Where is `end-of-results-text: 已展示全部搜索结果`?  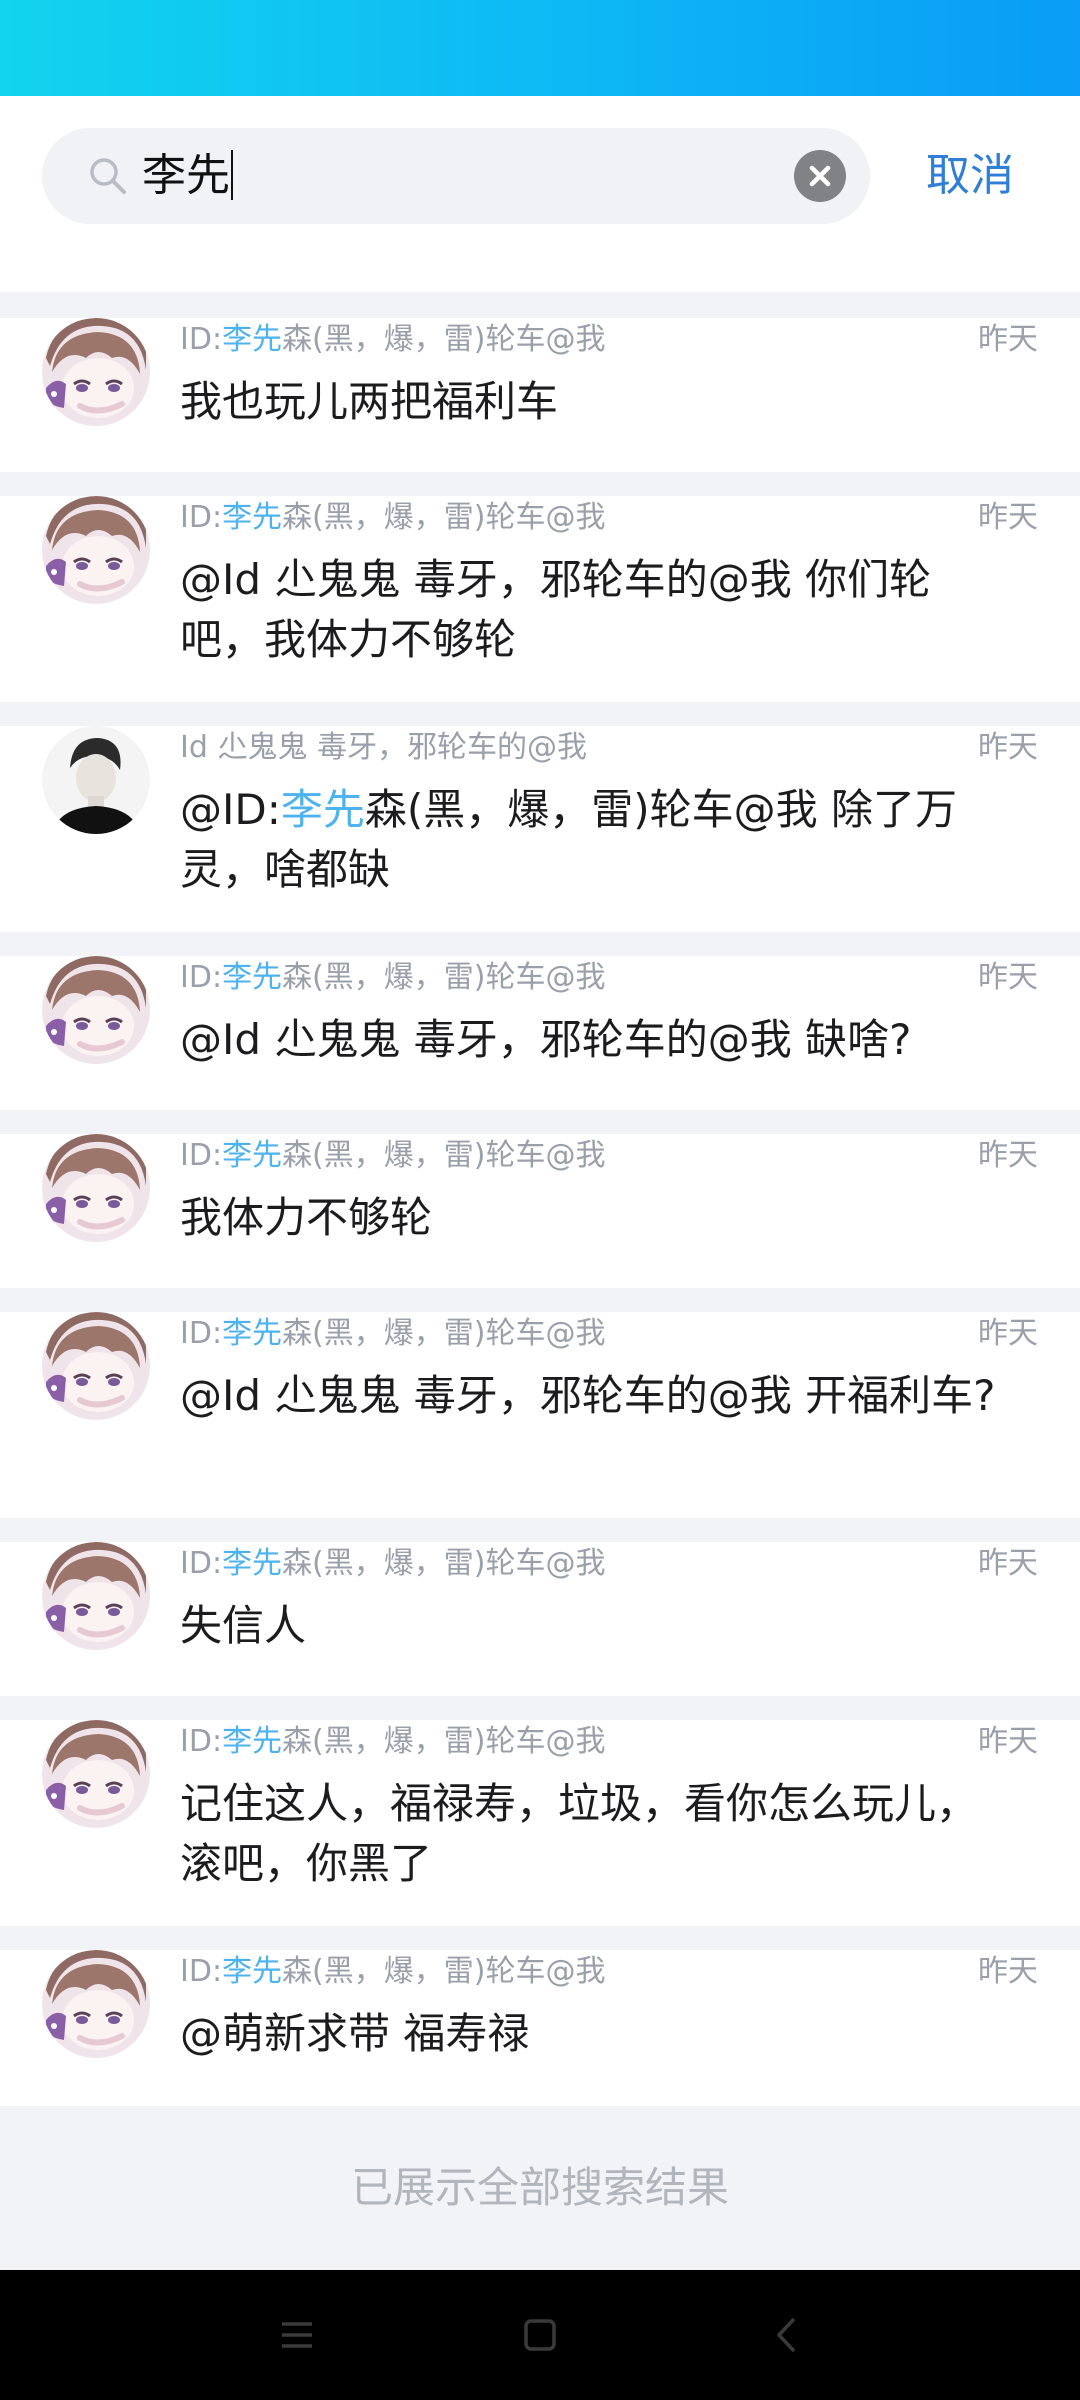 end-of-results-text: 已展示全部搜索结果 is located at coordinates (540, 2188).